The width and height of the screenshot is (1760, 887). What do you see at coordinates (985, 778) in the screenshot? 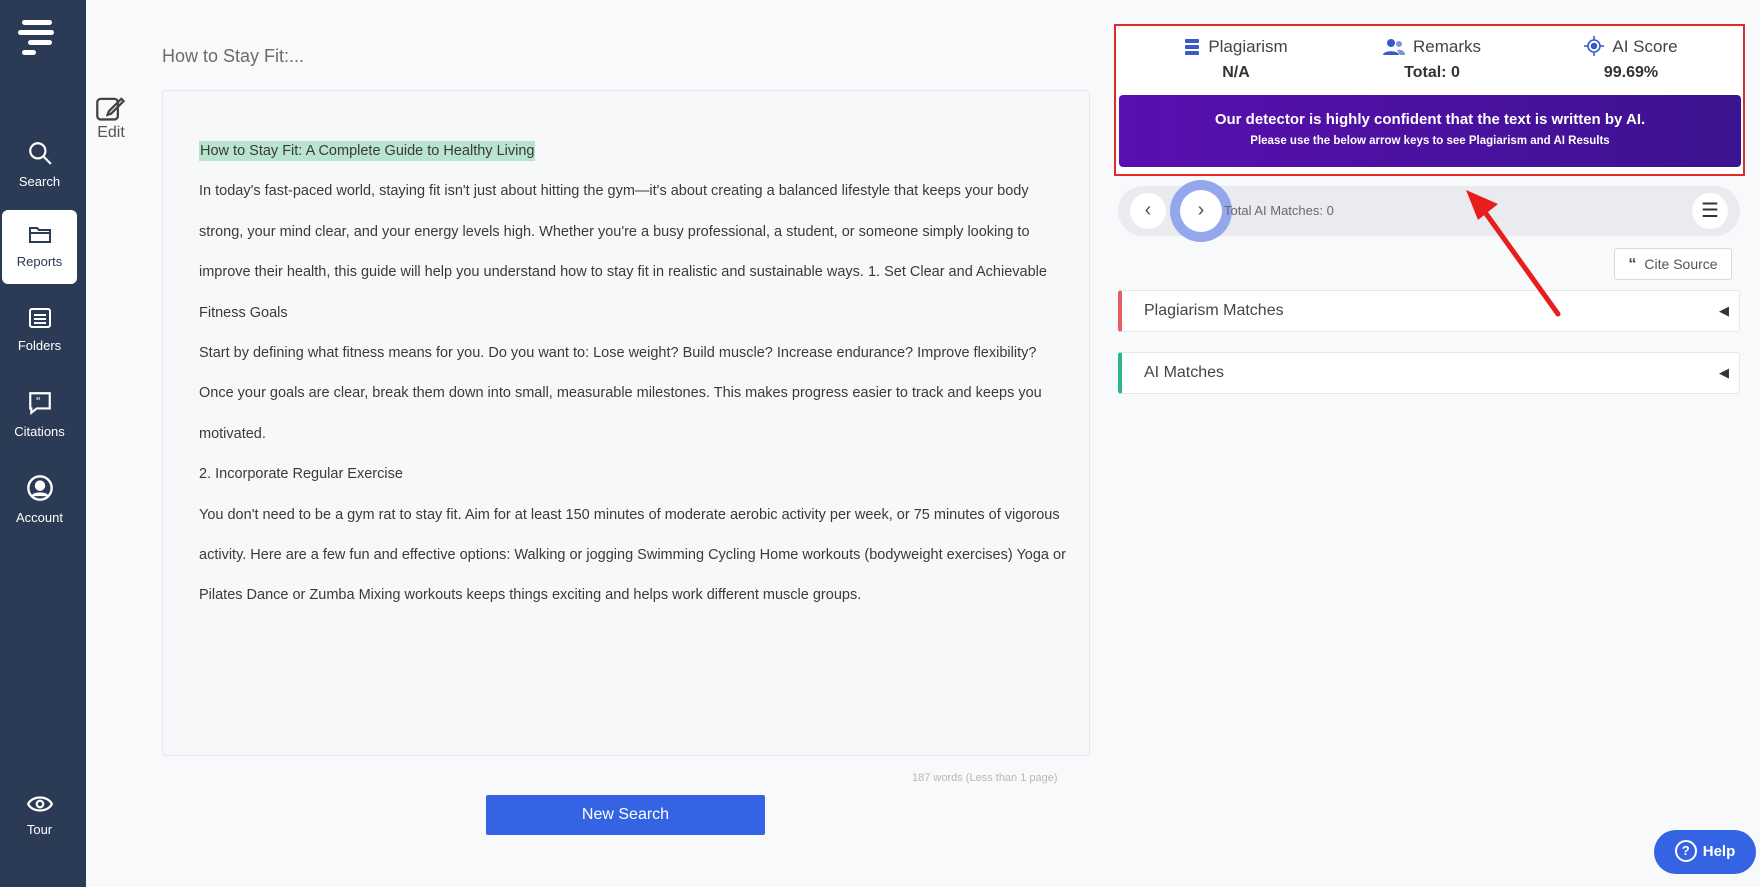
I see `word-count: 187 words (Less than 1 page)` at bounding box center [985, 778].